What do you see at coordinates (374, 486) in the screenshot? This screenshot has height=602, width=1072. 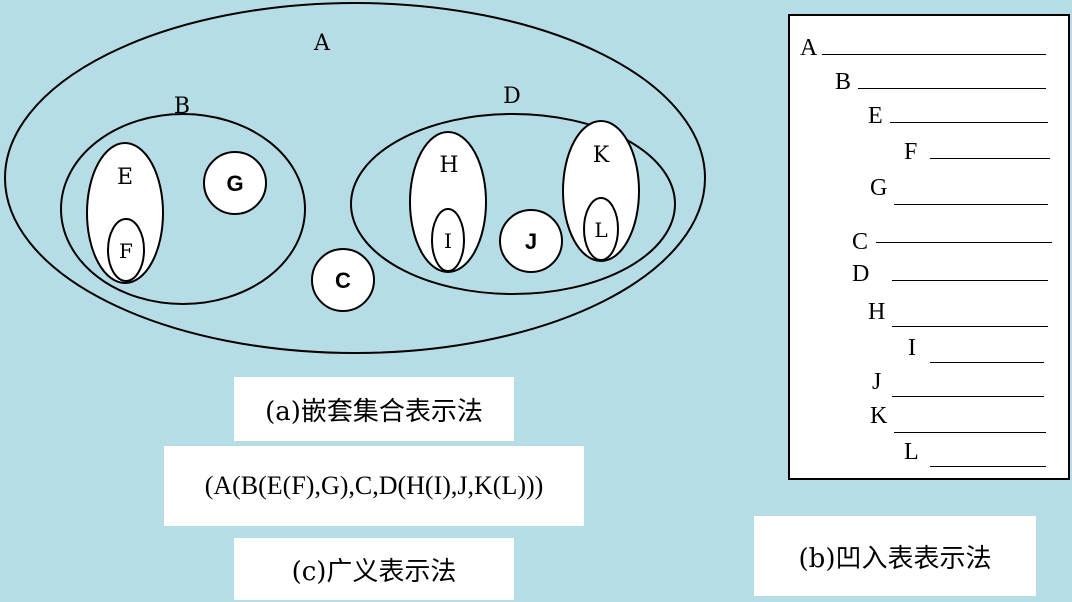 I see `generalized-list-expression: (A(B(E(F),G),C,D(H(I),J,K(L)))` at bounding box center [374, 486].